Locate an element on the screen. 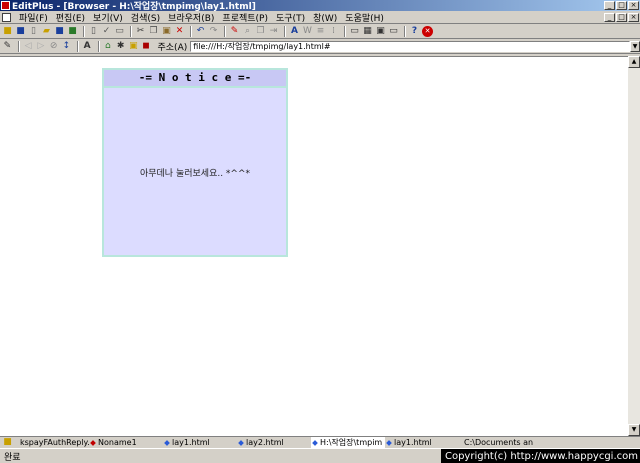  notice-message: 아무데나 눌러보세요.. *^^* is located at coordinates (195, 174).